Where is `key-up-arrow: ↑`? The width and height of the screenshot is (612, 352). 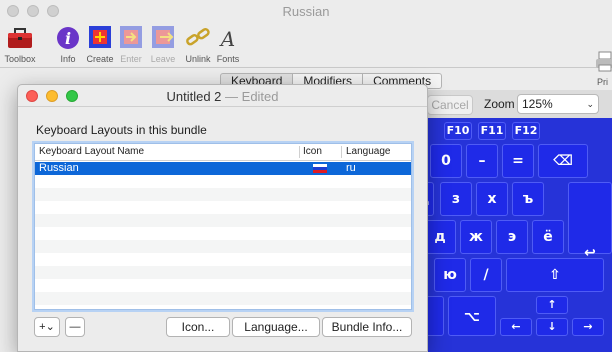
key-up-arrow: ↑ is located at coordinates (552, 305).